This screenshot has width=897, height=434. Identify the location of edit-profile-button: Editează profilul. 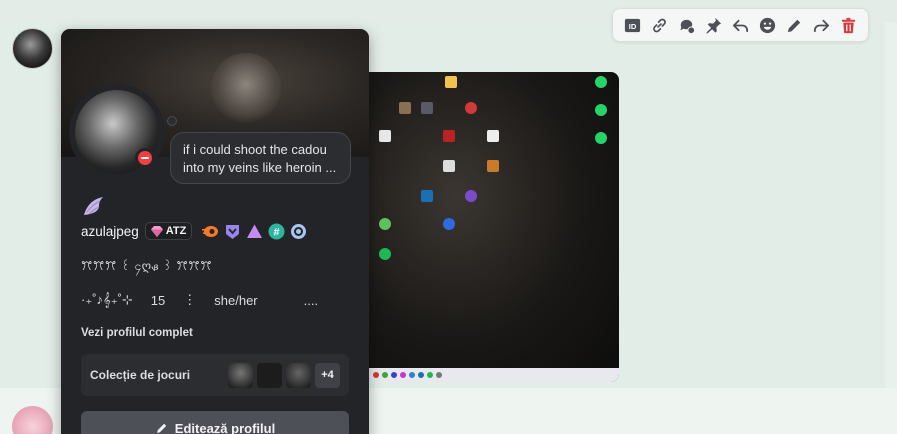
(215, 422).